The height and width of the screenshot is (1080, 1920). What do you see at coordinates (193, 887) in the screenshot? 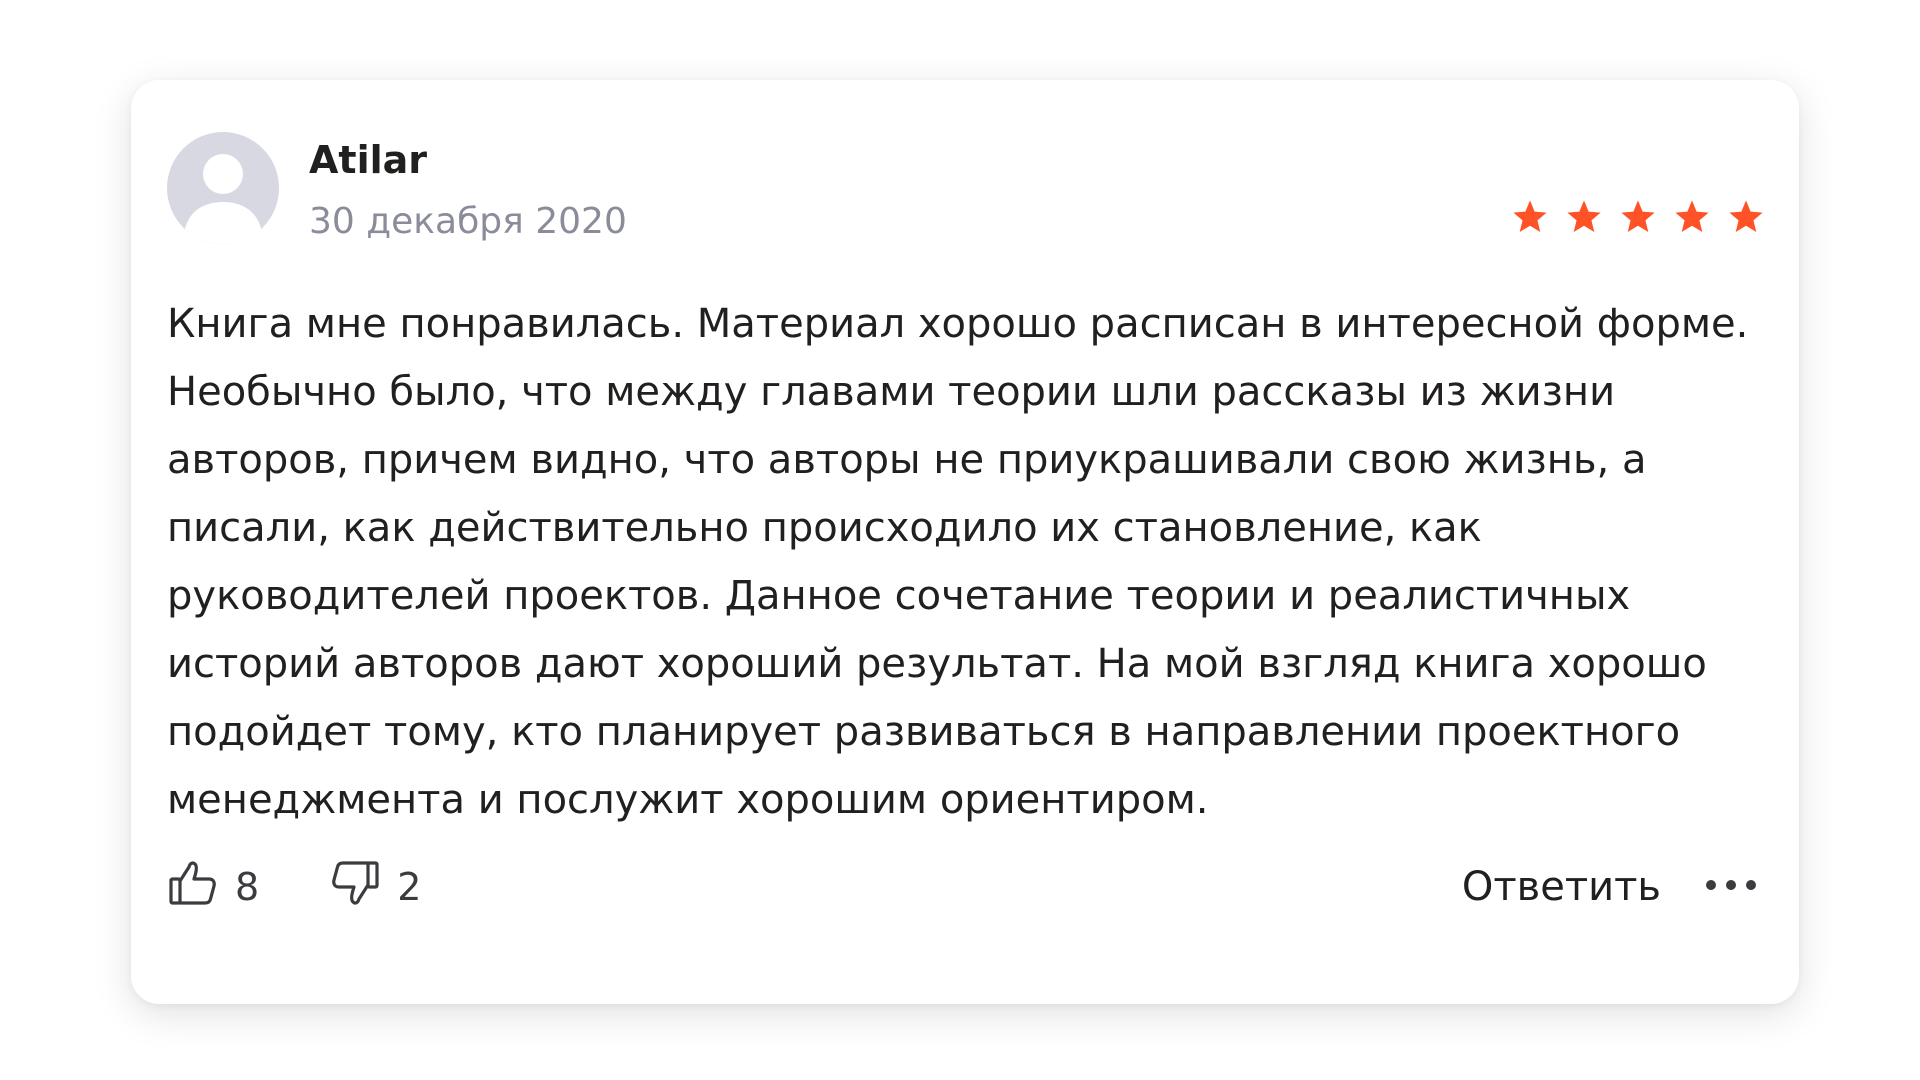
I see `thumbs-up-icon` at bounding box center [193, 887].